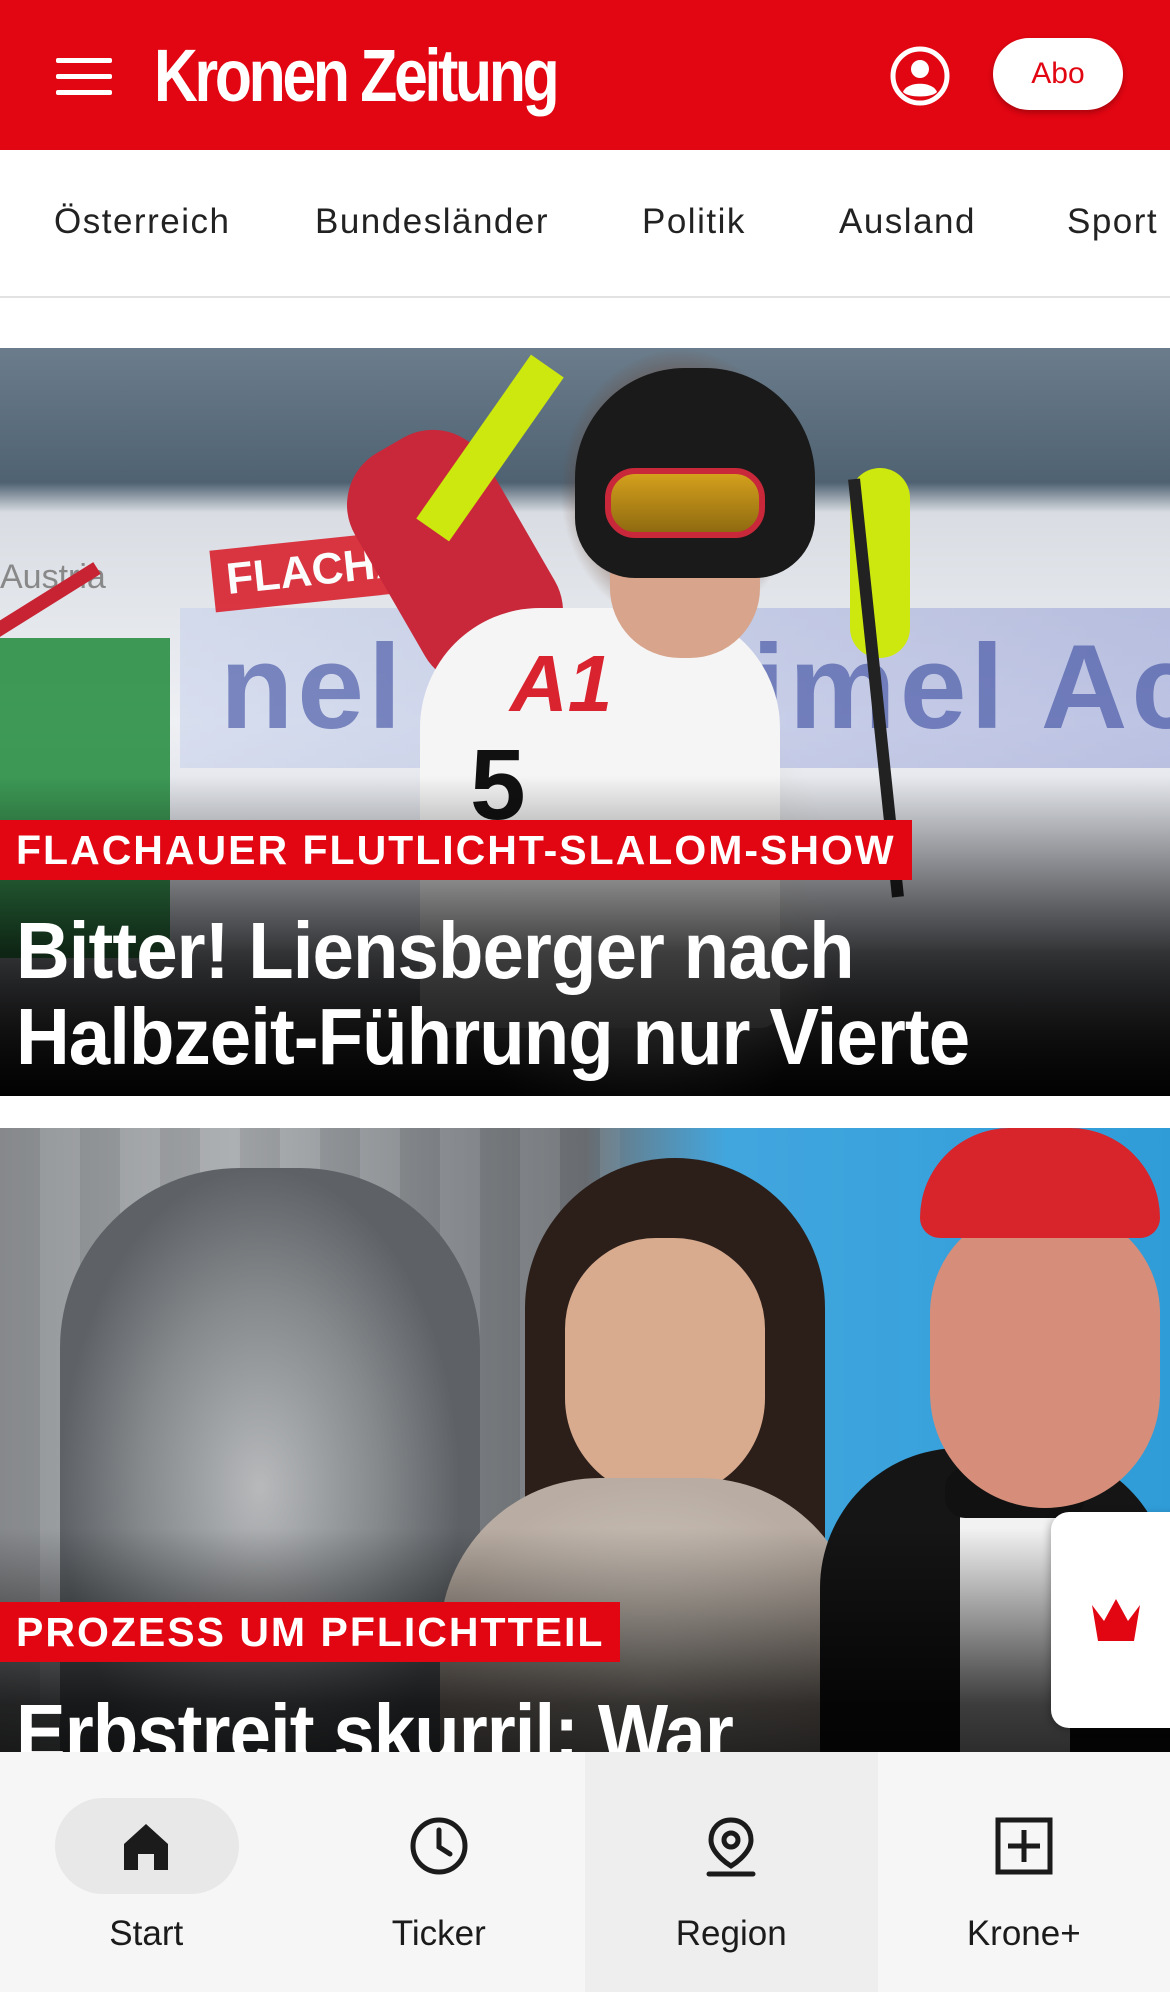  What do you see at coordinates (438, 1933) in the screenshot?
I see `bottom-nav-label: Ticker` at bounding box center [438, 1933].